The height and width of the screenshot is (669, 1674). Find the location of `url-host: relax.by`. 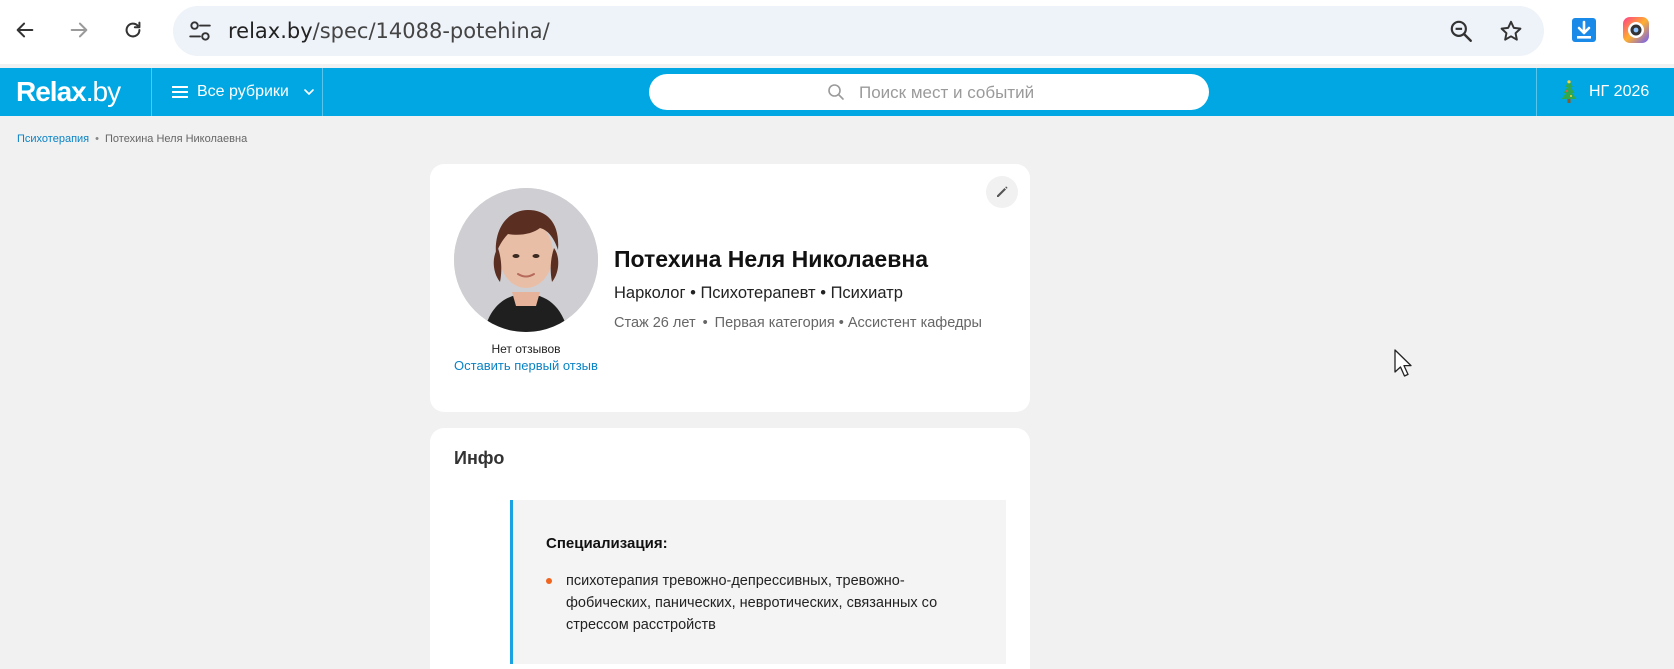

url-host: relax.by is located at coordinates (270, 31).